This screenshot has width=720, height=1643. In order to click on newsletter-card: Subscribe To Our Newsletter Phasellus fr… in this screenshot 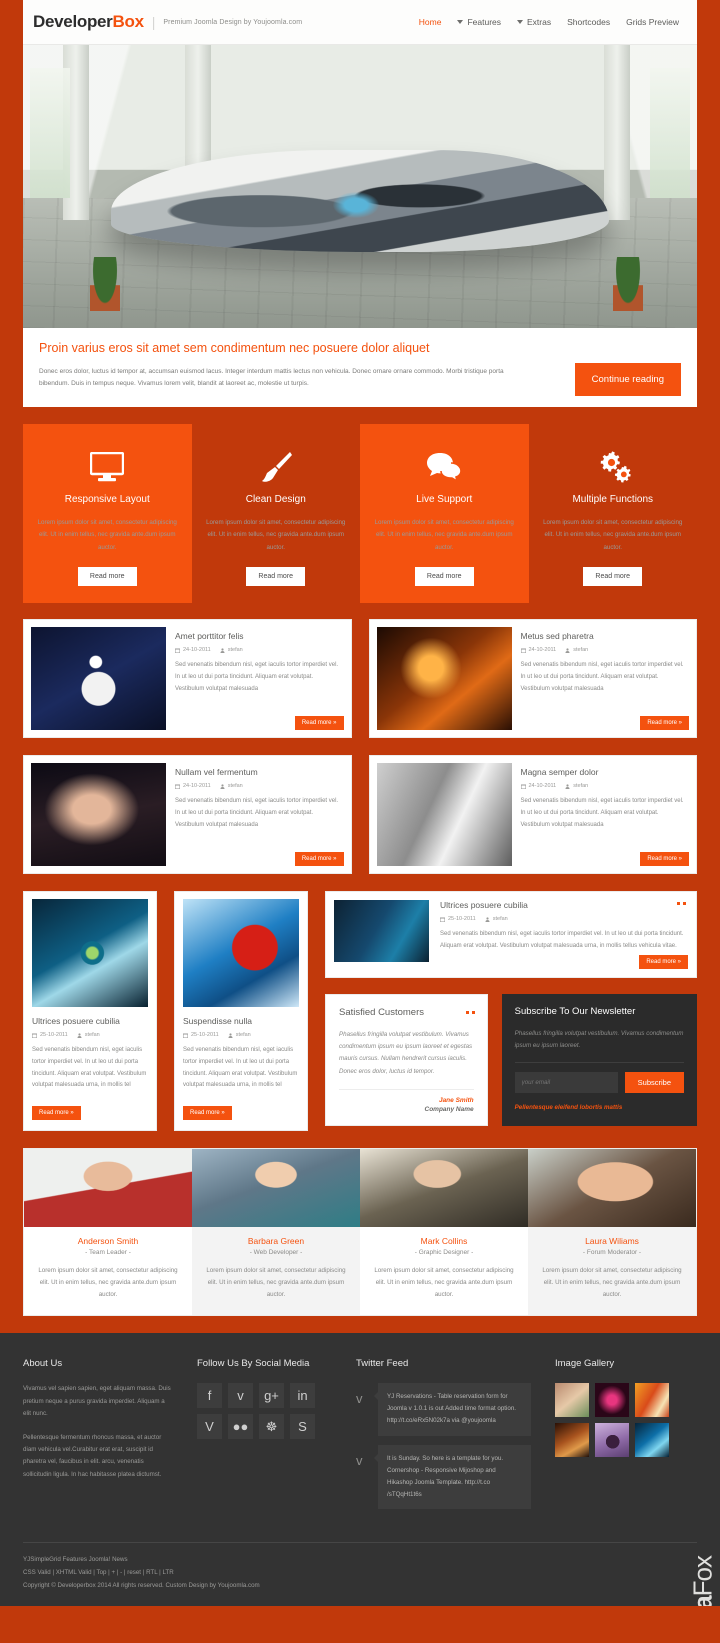, I will do `click(599, 1060)`.